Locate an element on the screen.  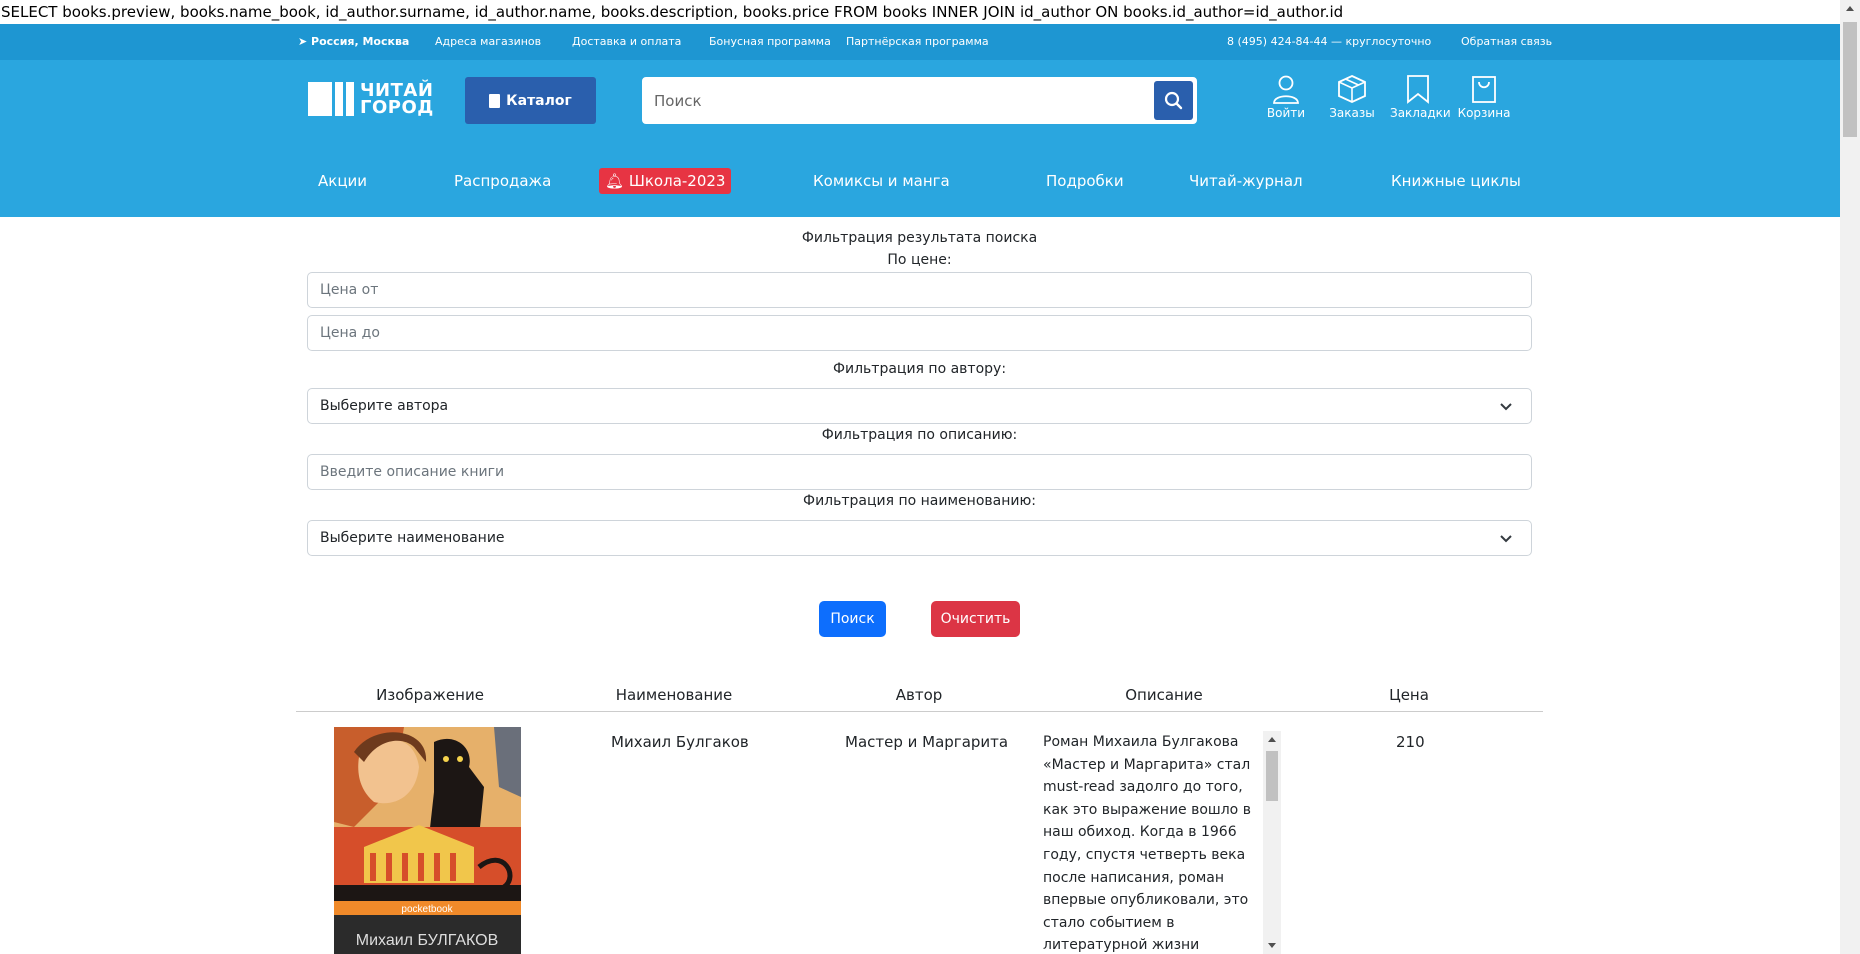
nav-item-sale: Распродажа is located at coordinates (502, 181).